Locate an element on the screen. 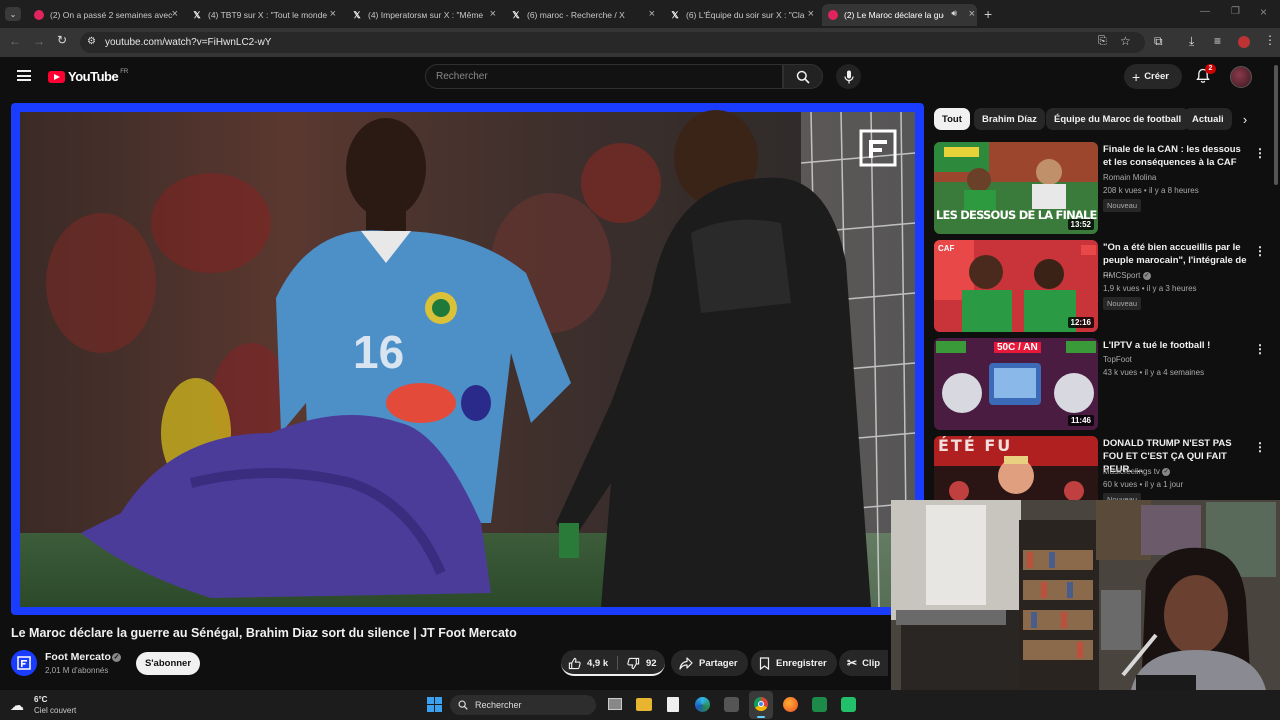  save-button: Enregistrer is located at coordinates (794, 663).